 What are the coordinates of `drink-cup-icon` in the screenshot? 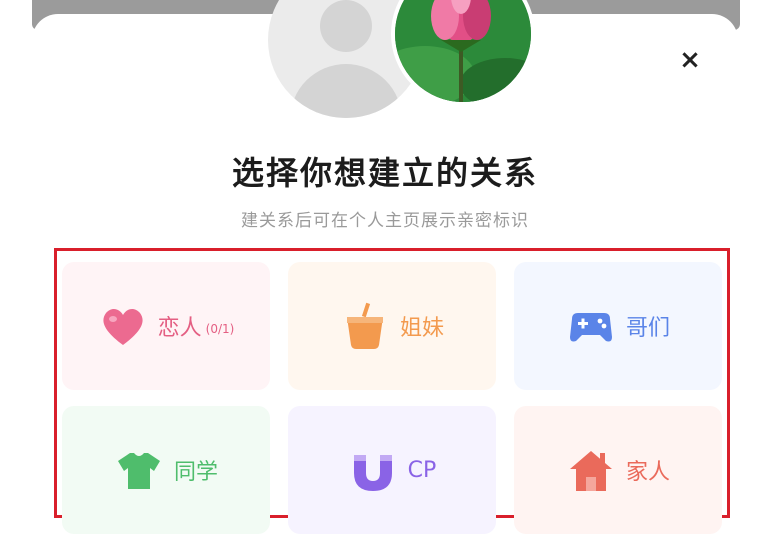 It's located at (364, 325).